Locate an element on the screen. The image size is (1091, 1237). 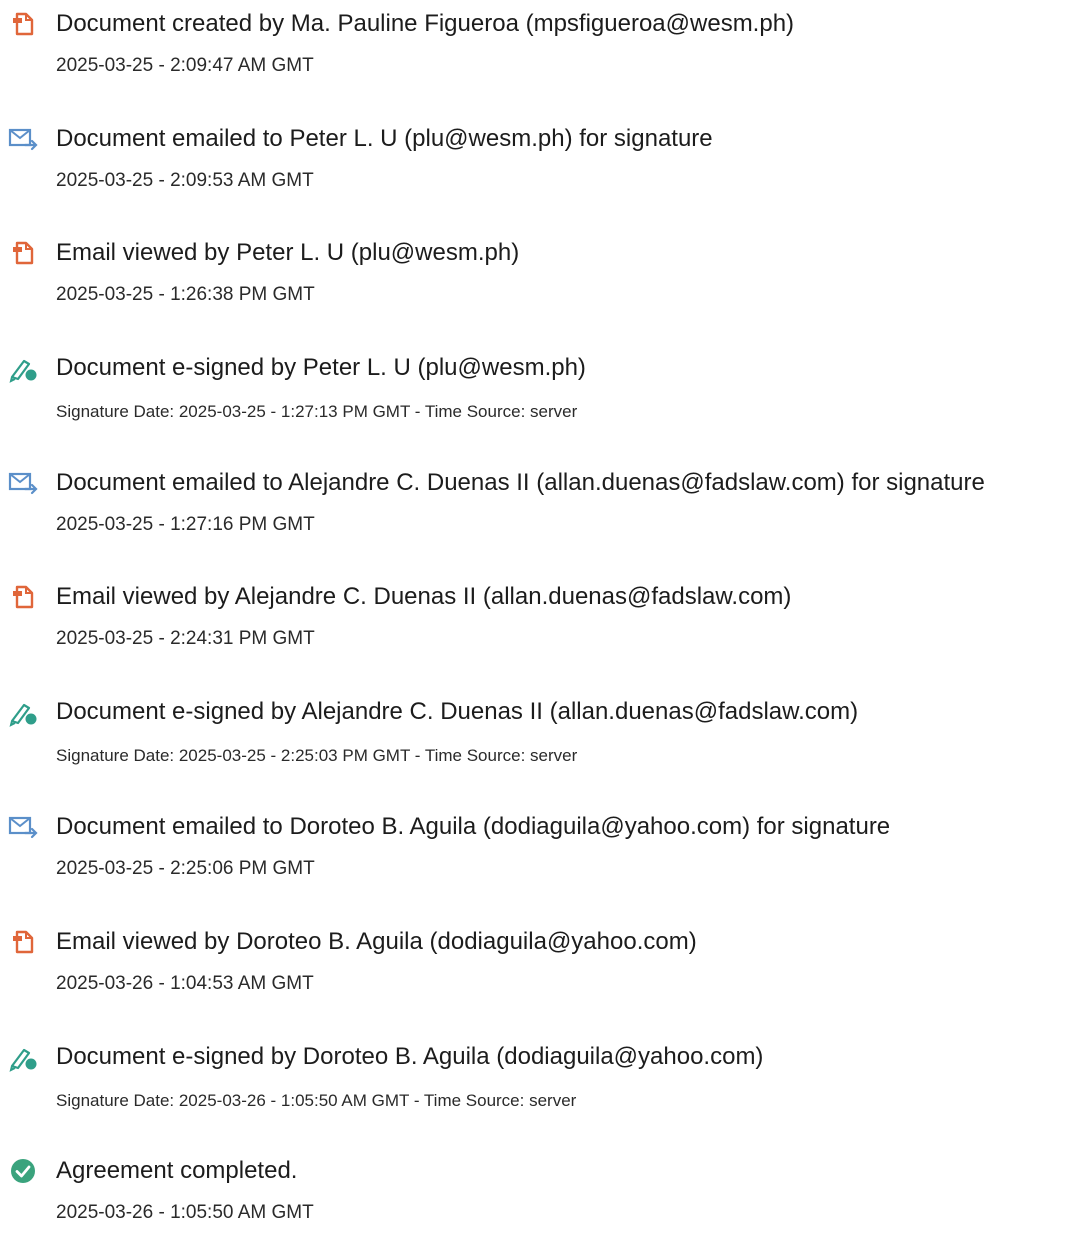
event-timestamp: 2025-03-25 - 2:09:53 AM GMT is located at coordinates (185, 180).